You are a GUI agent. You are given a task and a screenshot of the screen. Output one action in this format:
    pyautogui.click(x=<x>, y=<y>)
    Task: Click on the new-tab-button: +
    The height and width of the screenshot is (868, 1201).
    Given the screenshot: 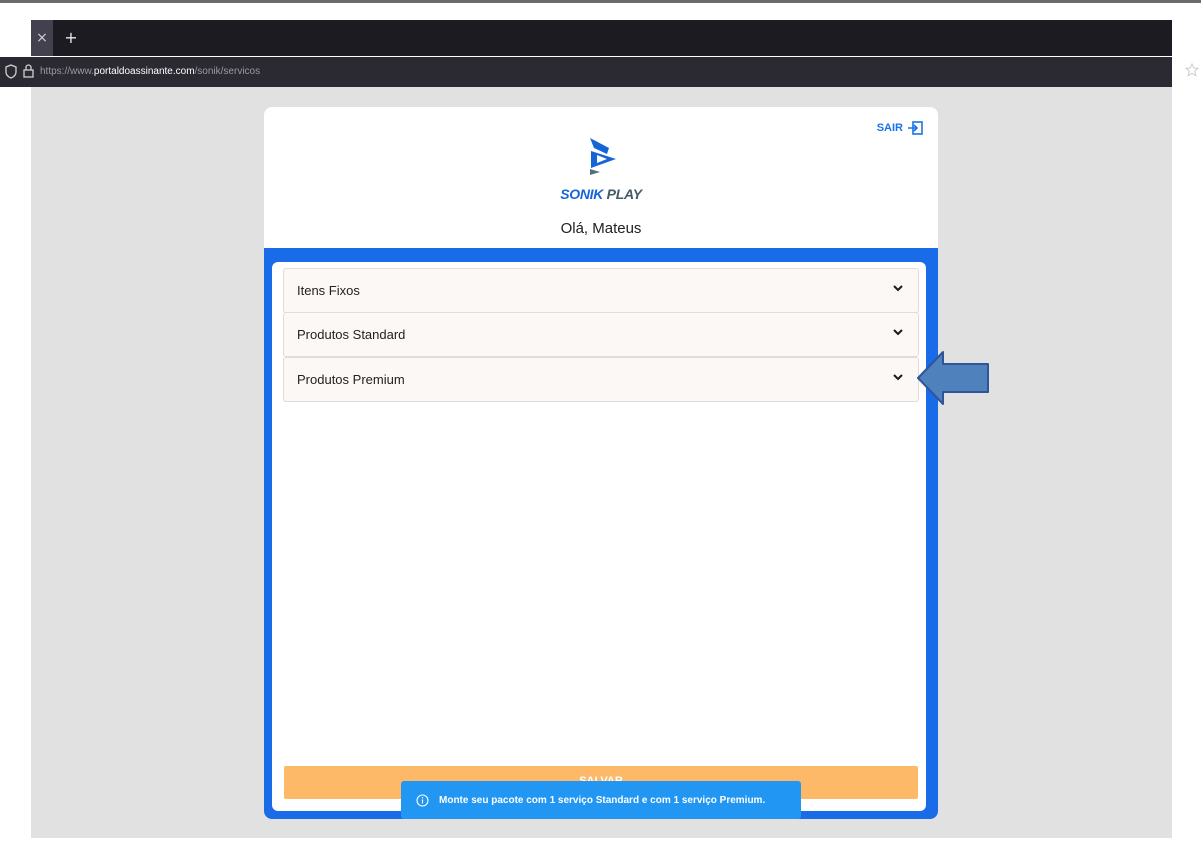 What is the action you would take?
    pyautogui.click(x=71, y=38)
    